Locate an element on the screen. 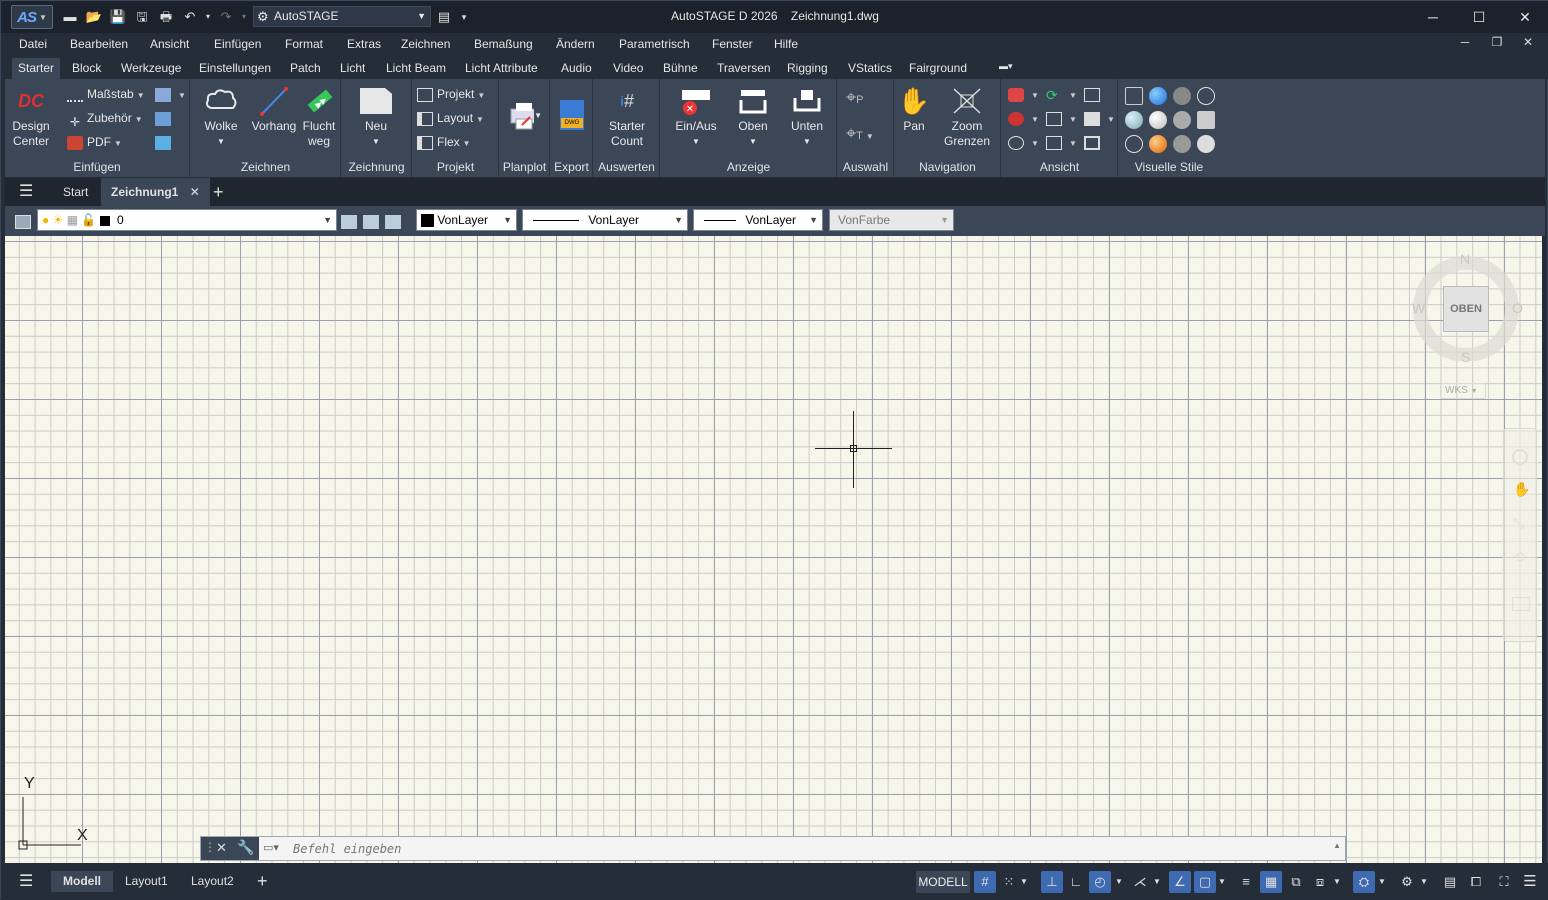 Image resolution: width=1548 pixels, height=900 pixels. tab-fairground: Fairground is located at coordinates (938, 68).